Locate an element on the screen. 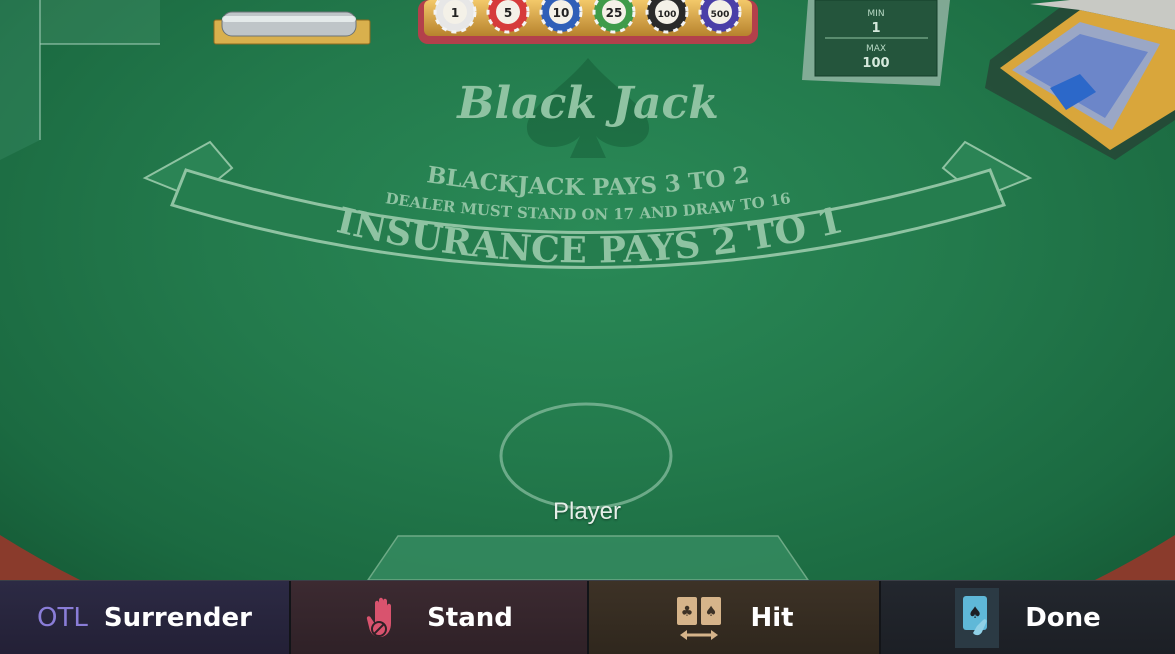 This screenshot has width=1175, height=654. limit-max-value: 100 is located at coordinates (875, 63).